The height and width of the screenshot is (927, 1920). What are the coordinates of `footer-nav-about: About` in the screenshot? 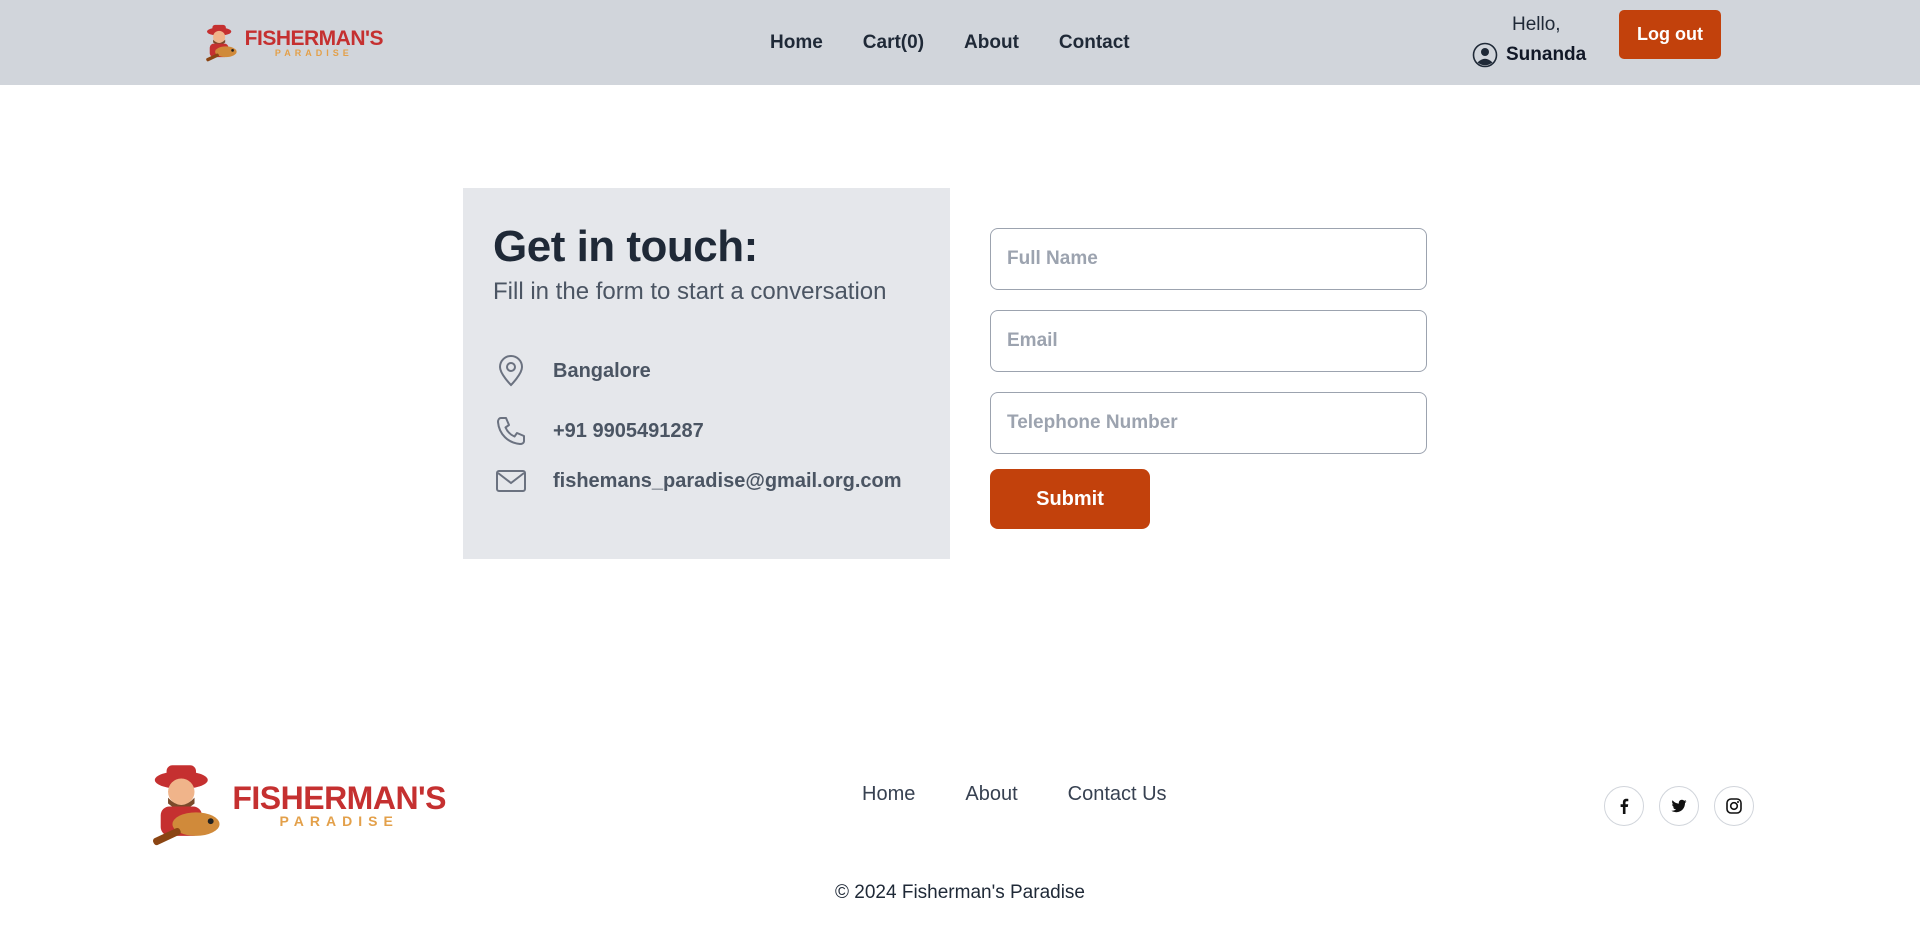 It's located at (991, 794).